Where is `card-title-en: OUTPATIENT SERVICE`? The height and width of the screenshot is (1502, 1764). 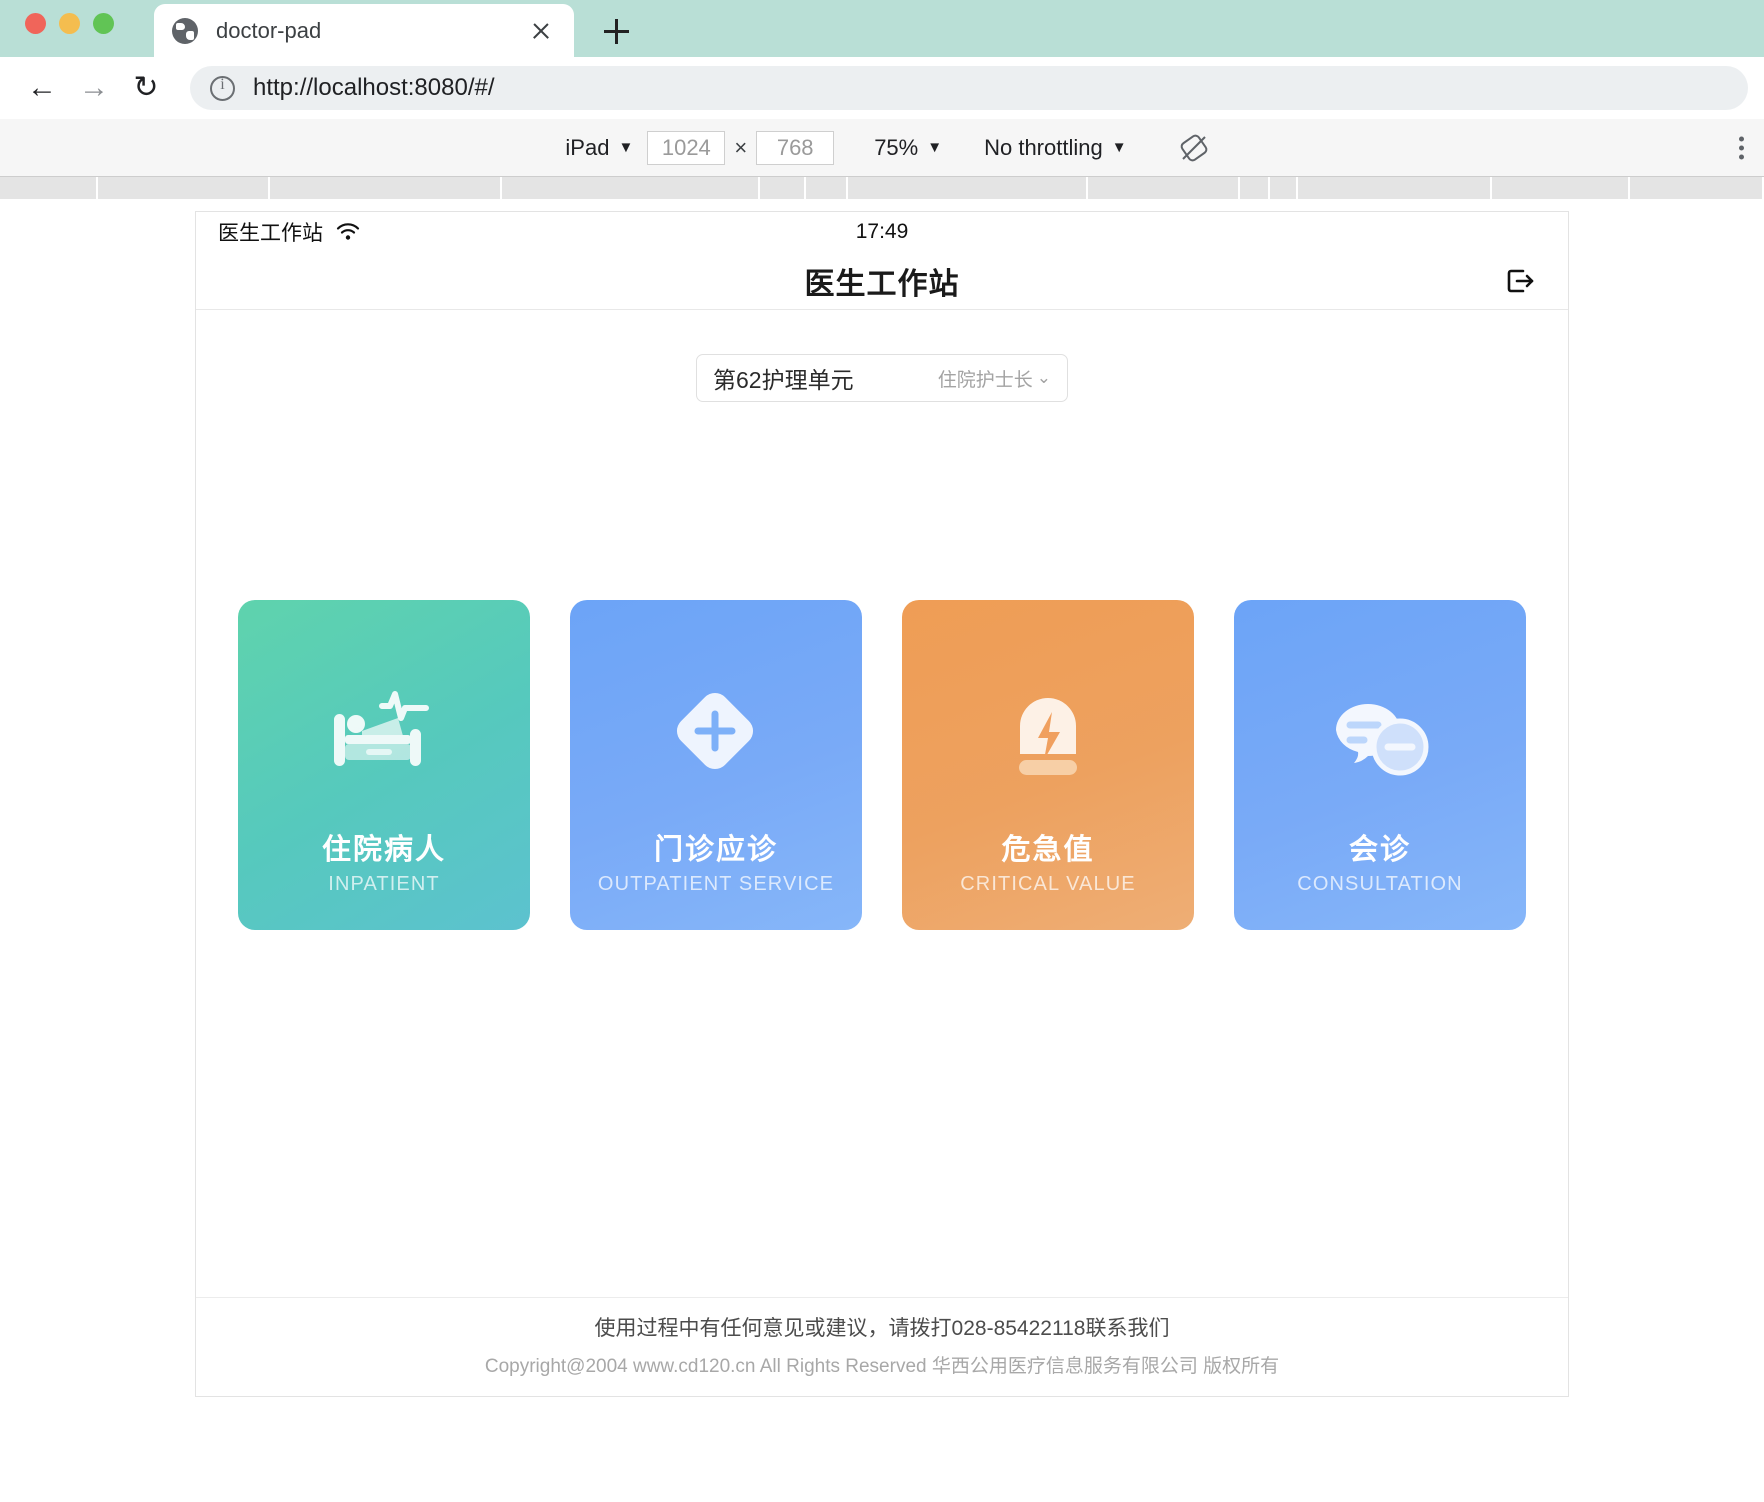 card-title-en: OUTPATIENT SERVICE is located at coordinates (716, 884).